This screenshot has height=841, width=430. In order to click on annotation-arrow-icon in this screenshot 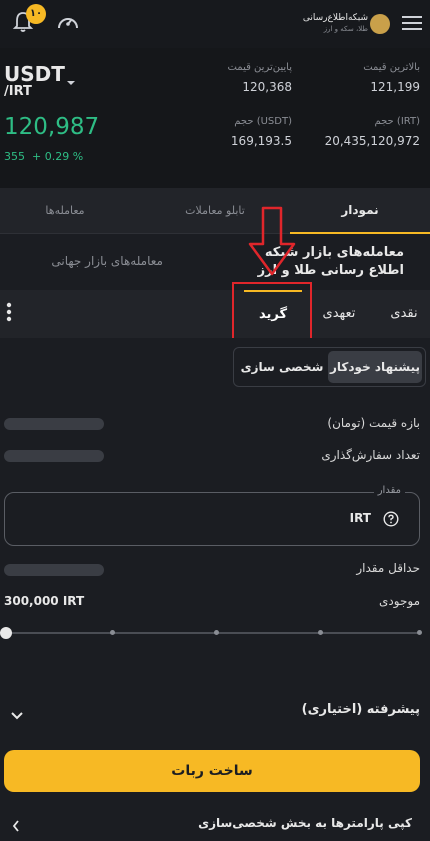, I will do `click(272, 244)`.